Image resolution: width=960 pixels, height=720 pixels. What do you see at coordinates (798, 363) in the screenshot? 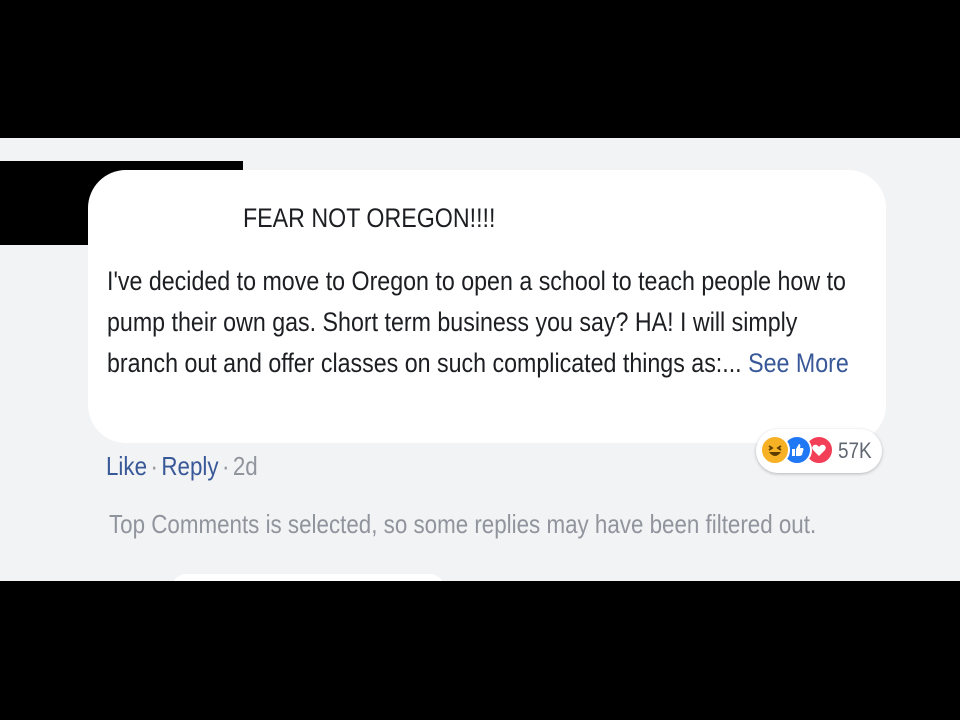
I see `see-more-link: See More` at bounding box center [798, 363].